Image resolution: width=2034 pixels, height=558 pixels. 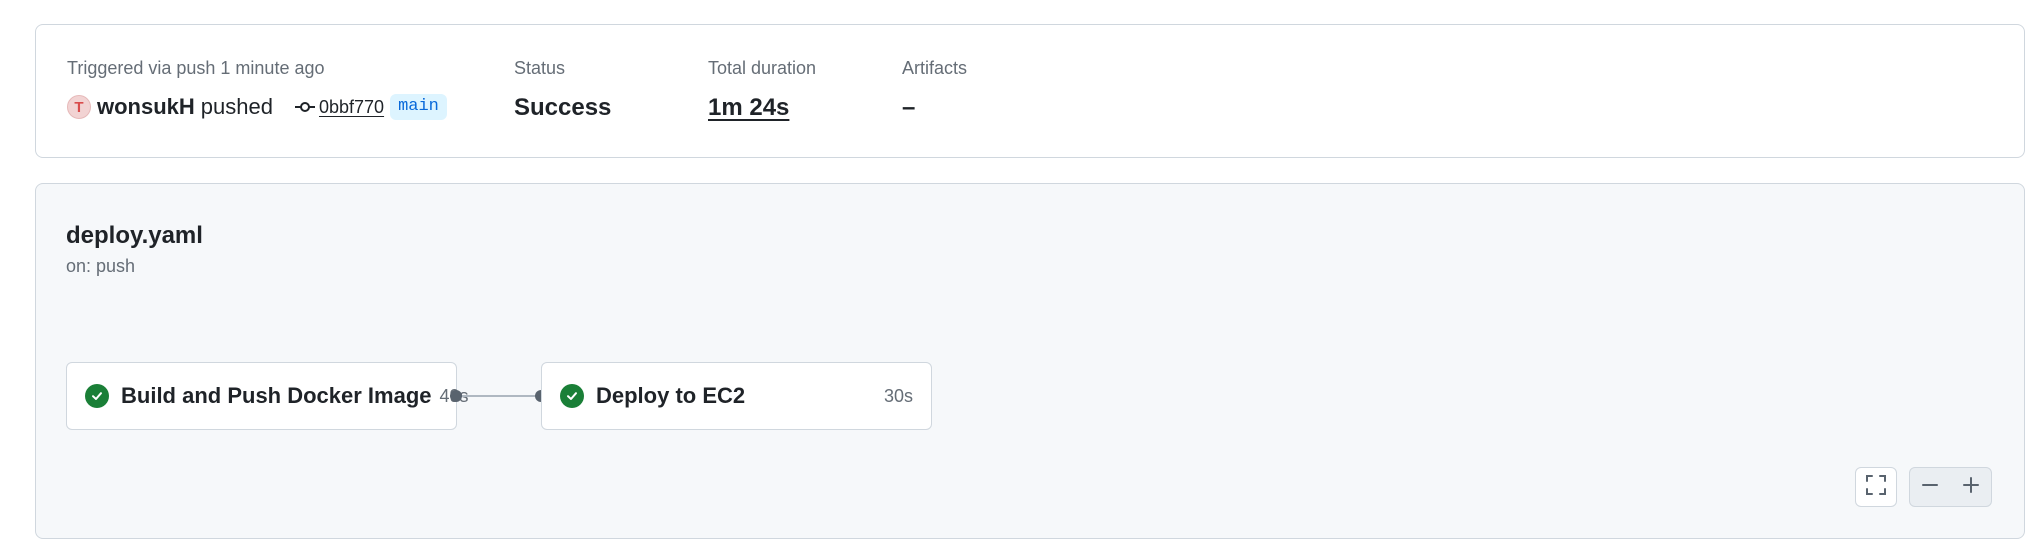 I want to click on avatar-initial: T, so click(x=79, y=107).